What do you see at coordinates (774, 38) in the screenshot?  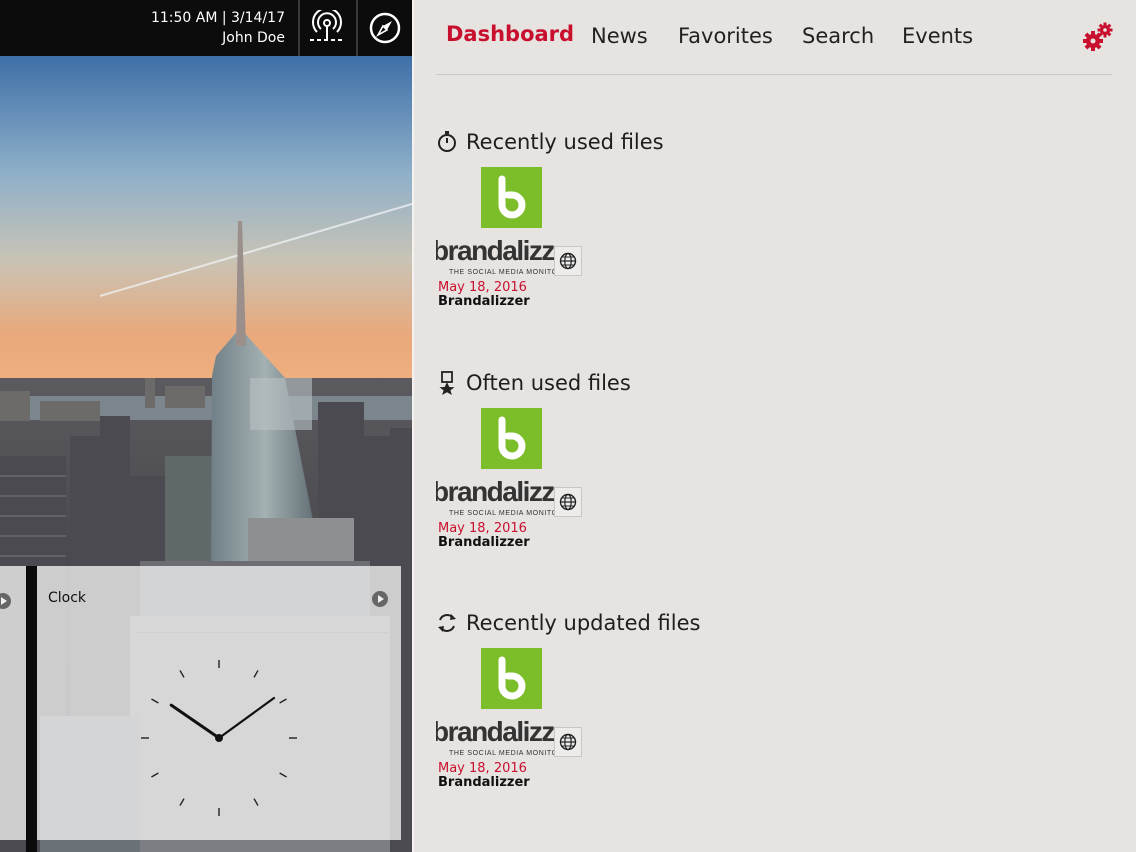 I see `top-navigation: Dashboard News Favorites Search Events` at bounding box center [774, 38].